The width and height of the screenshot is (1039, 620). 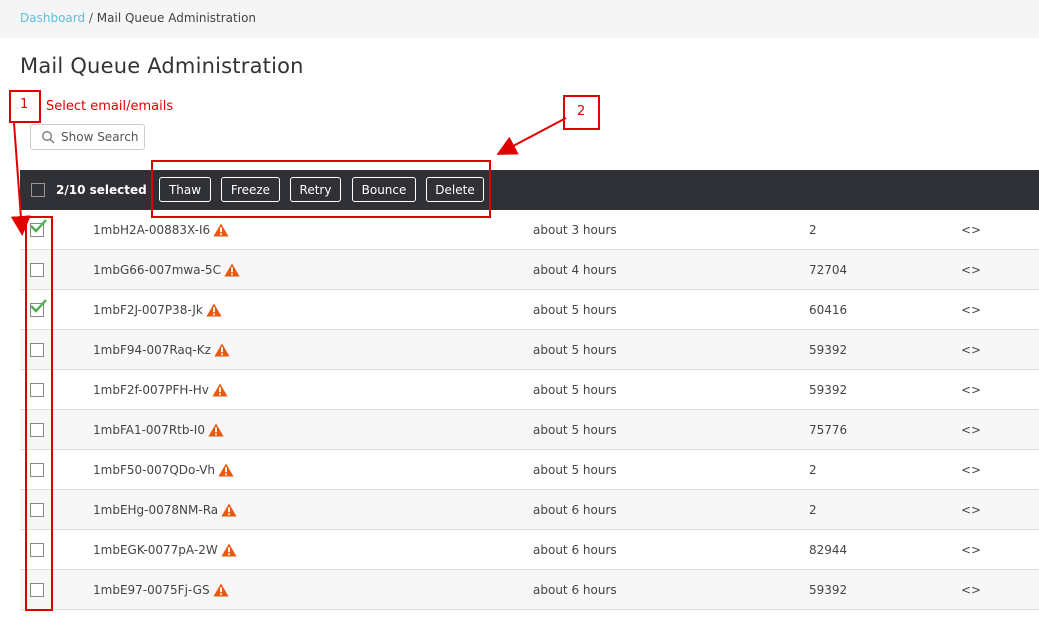 I want to click on selected-count: 2/10 selected, so click(x=101, y=190).